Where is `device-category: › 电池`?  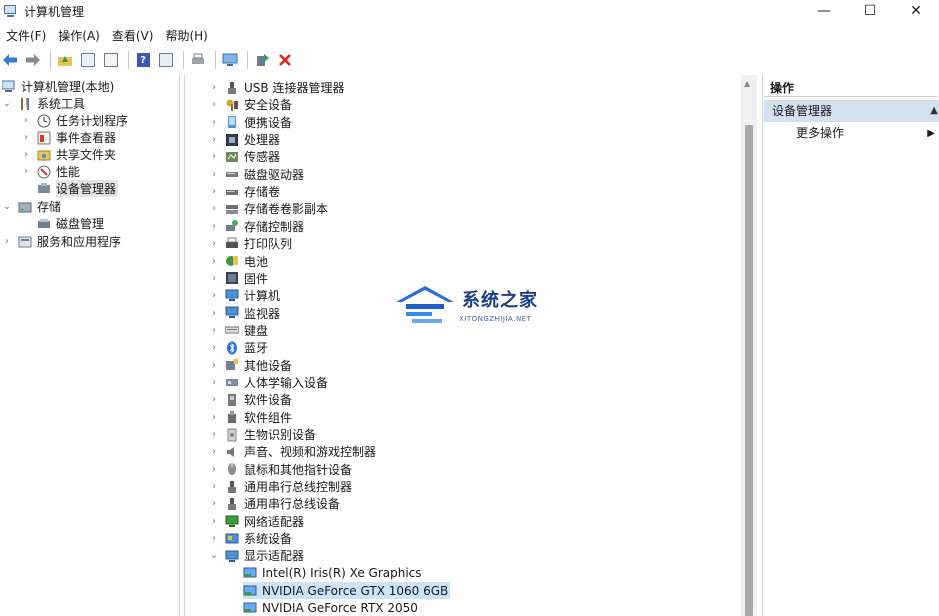
device-category: › 电池 is located at coordinates (238, 261).